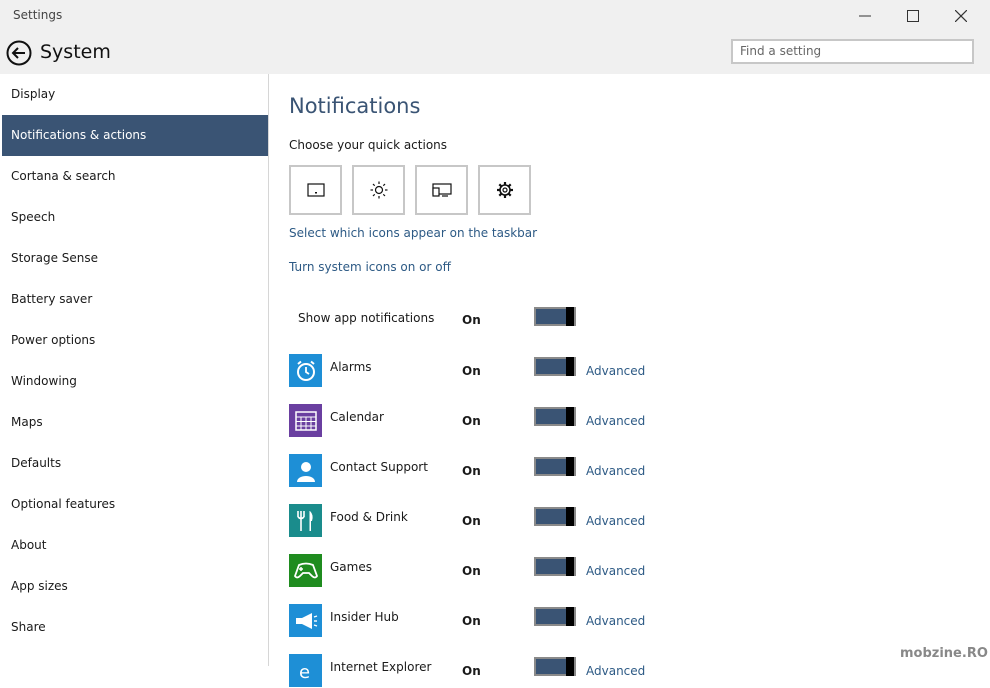  Describe the element at coordinates (135, 627) in the screenshot. I see `sidebar-item-share: Share` at that location.